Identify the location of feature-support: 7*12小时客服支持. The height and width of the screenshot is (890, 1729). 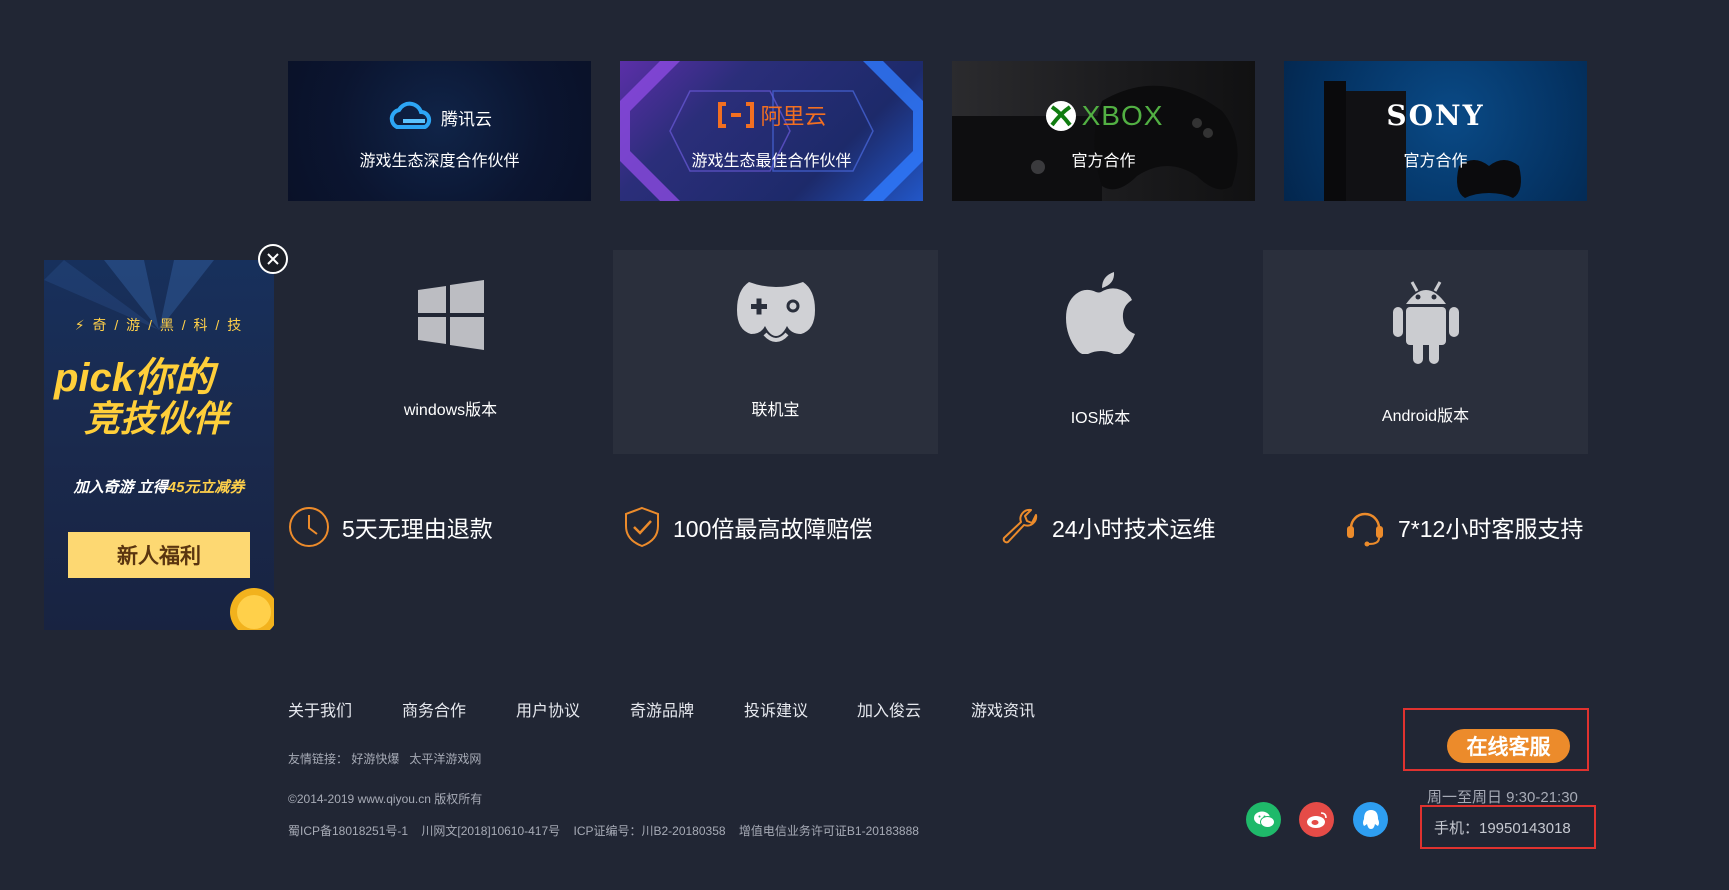
(1463, 527).